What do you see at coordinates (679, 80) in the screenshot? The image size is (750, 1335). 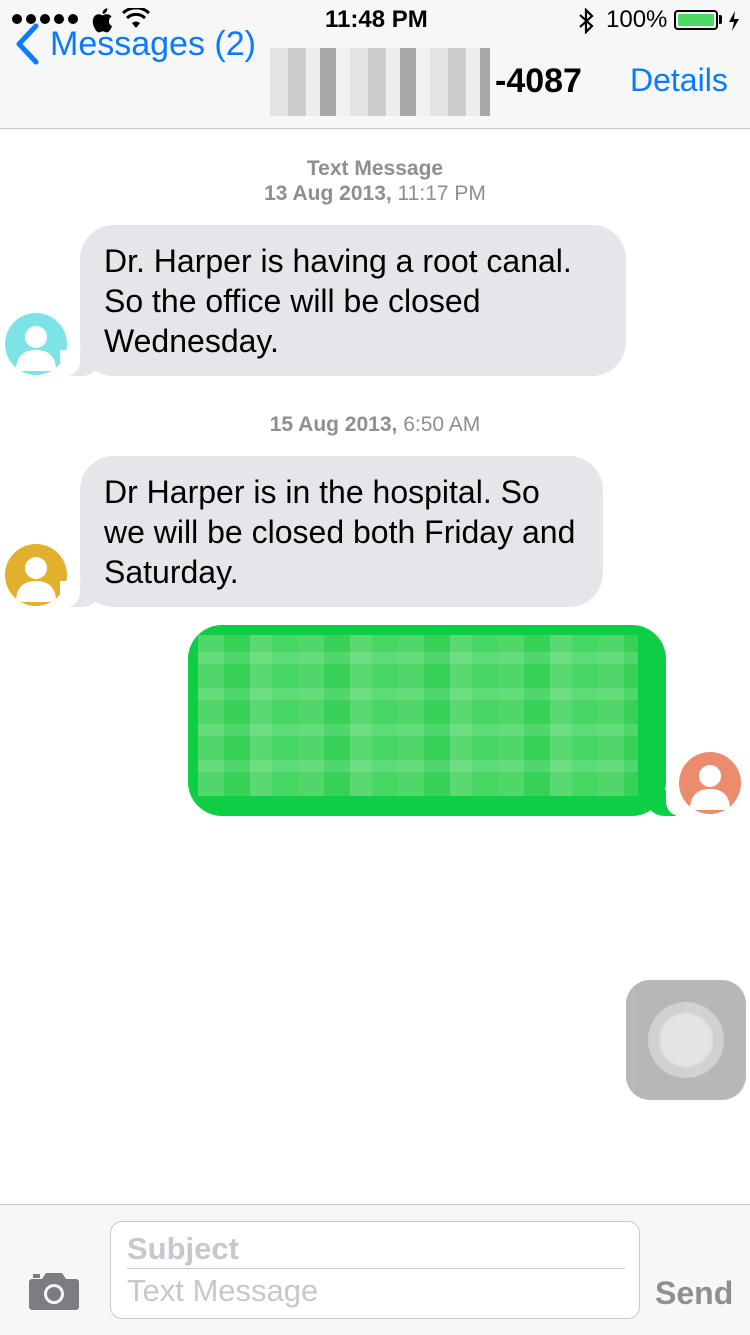 I see `details-button: Details` at bounding box center [679, 80].